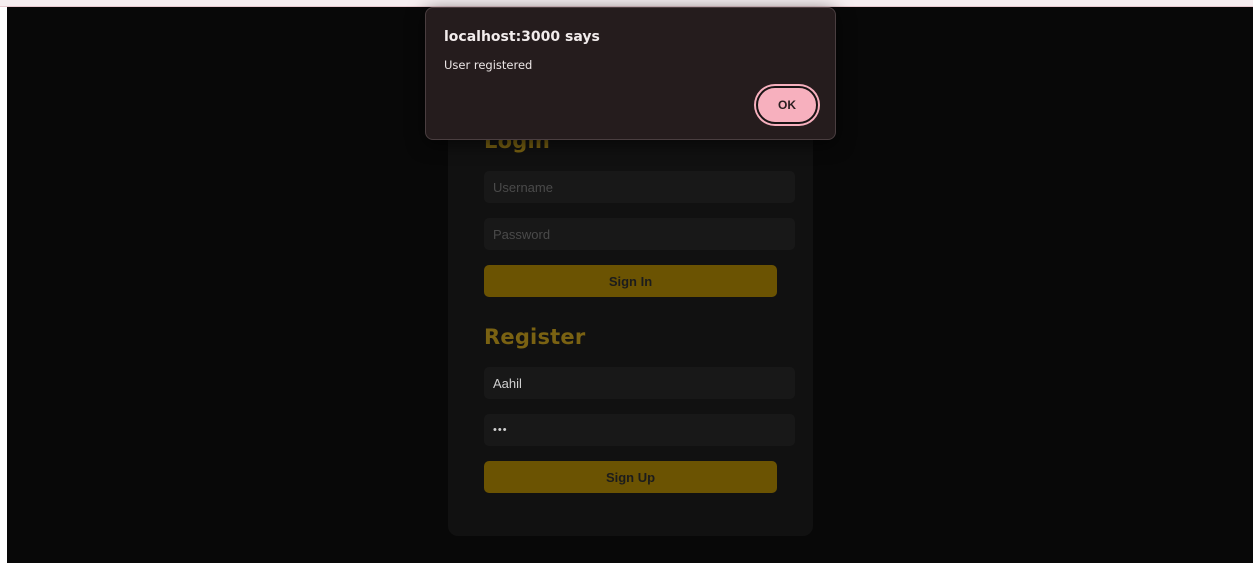 The width and height of the screenshot is (1253, 563). Describe the element at coordinates (630, 281) in the screenshot. I see `sign-in-button: Sign In` at that location.